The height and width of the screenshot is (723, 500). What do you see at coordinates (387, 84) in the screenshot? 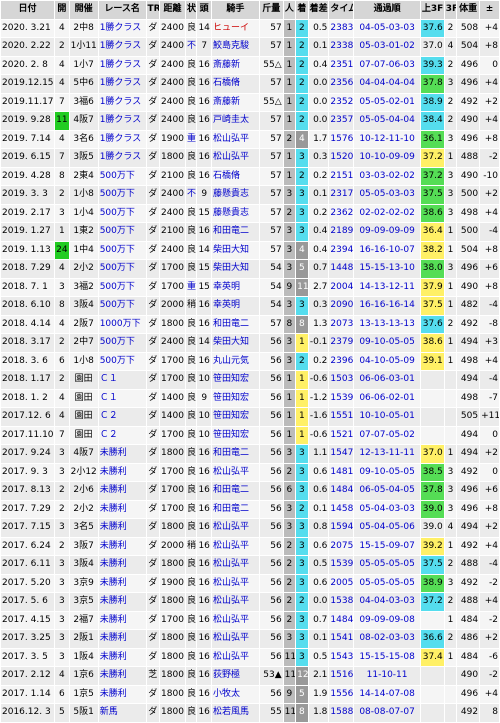
I see `passing-order-link: 04-04-04-04` at bounding box center [387, 84].